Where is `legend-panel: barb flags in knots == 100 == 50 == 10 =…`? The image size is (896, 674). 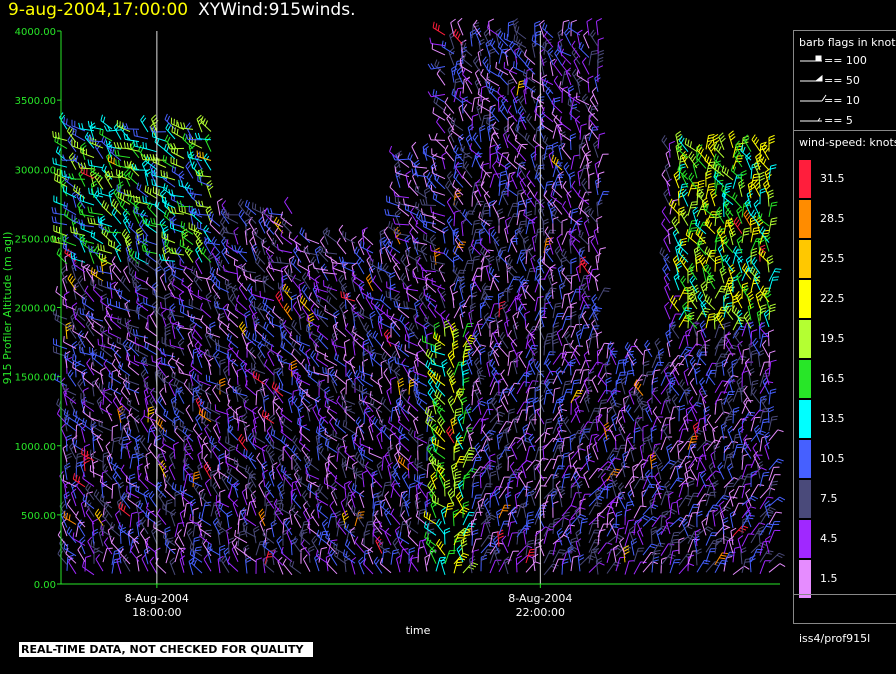
legend-panel: barb flags in knots == 100 == 50 == 10 =… is located at coordinates (844, 337).